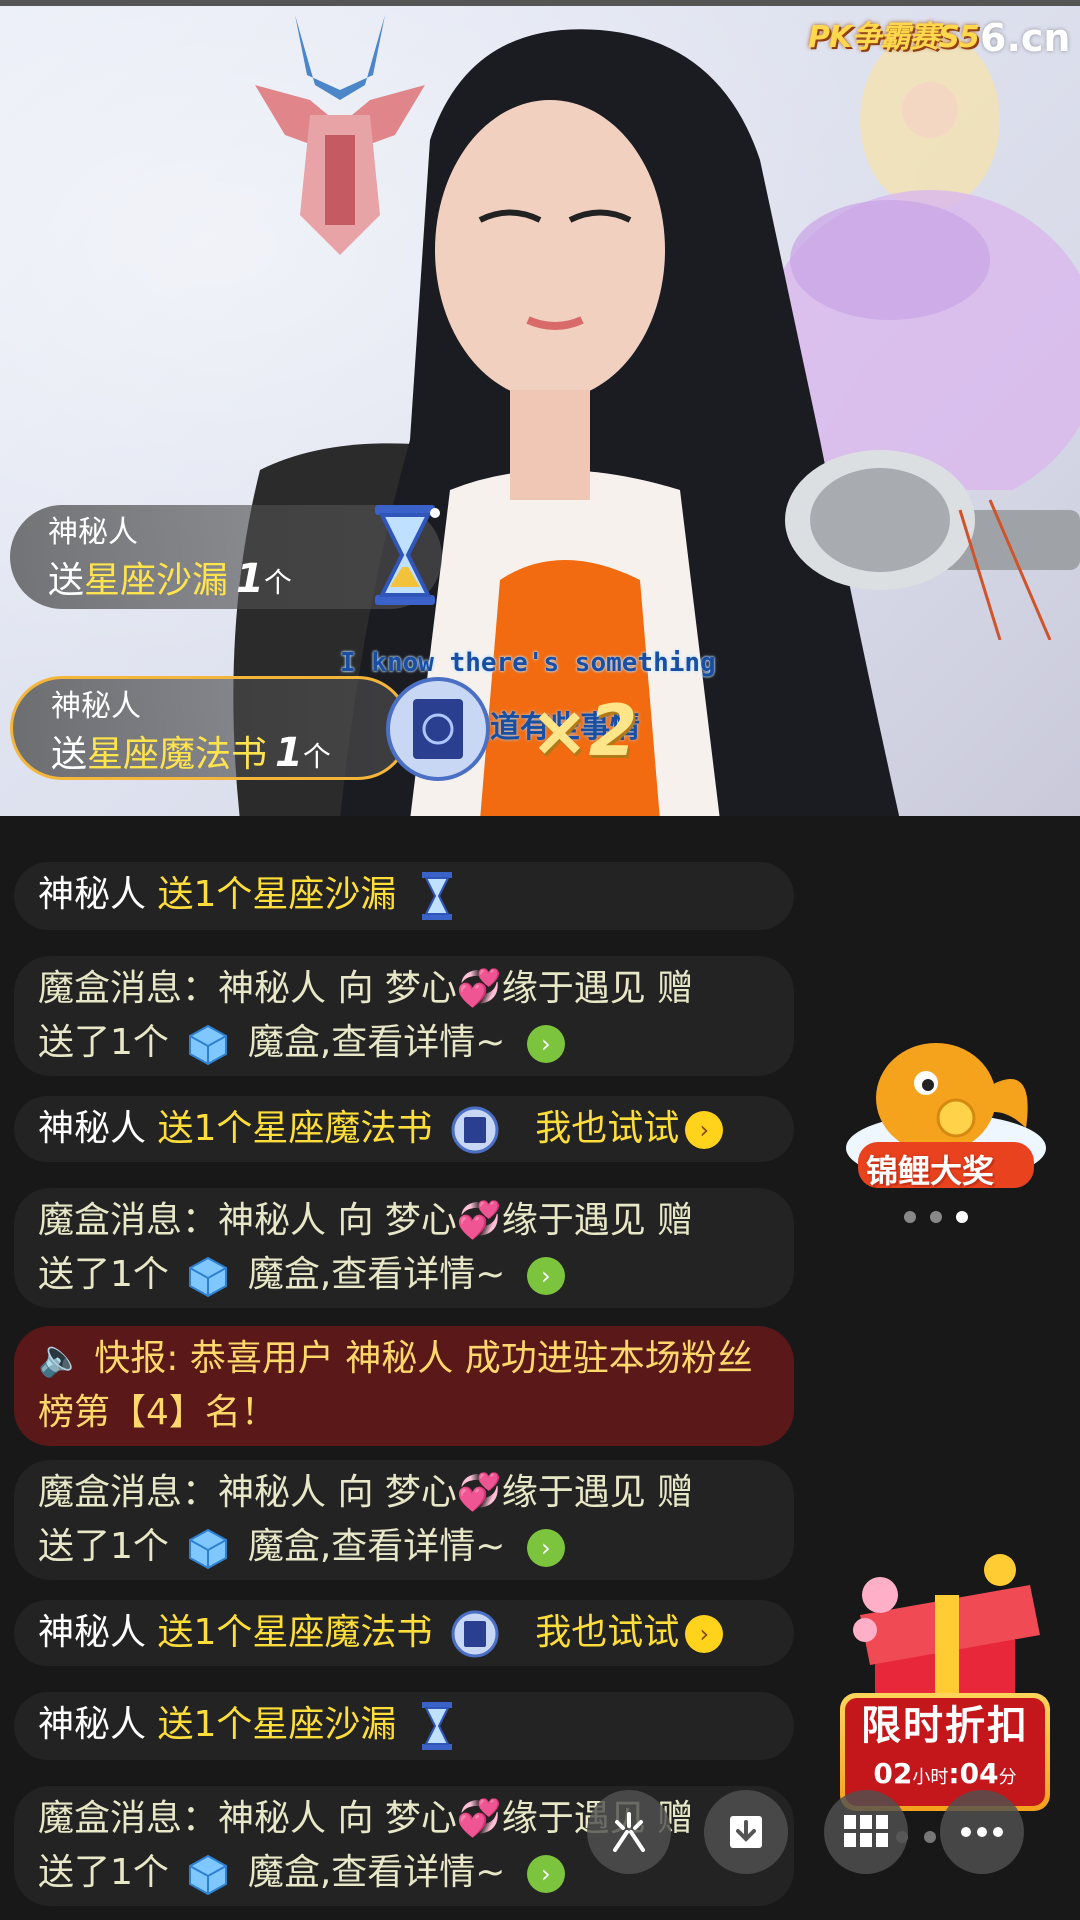 This screenshot has width=1080, height=1920. I want to click on sparkle-icon, so click(629, 1832).